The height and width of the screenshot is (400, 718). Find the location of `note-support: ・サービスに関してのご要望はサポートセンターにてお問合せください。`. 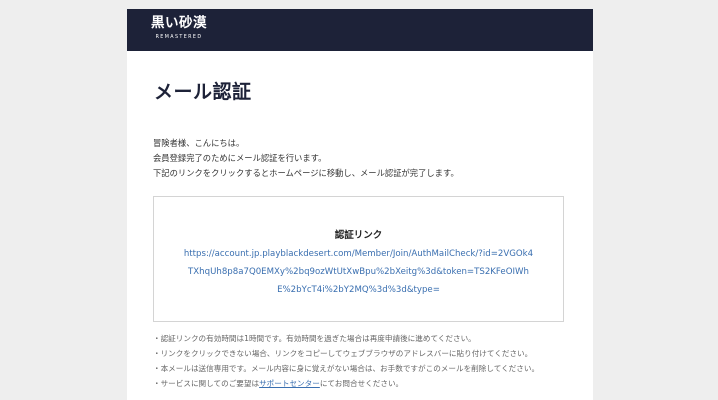

note-support: ・サービスに関してのご要望はサポートセンターにてお問合せください。 is located at coordinates (346, 383).